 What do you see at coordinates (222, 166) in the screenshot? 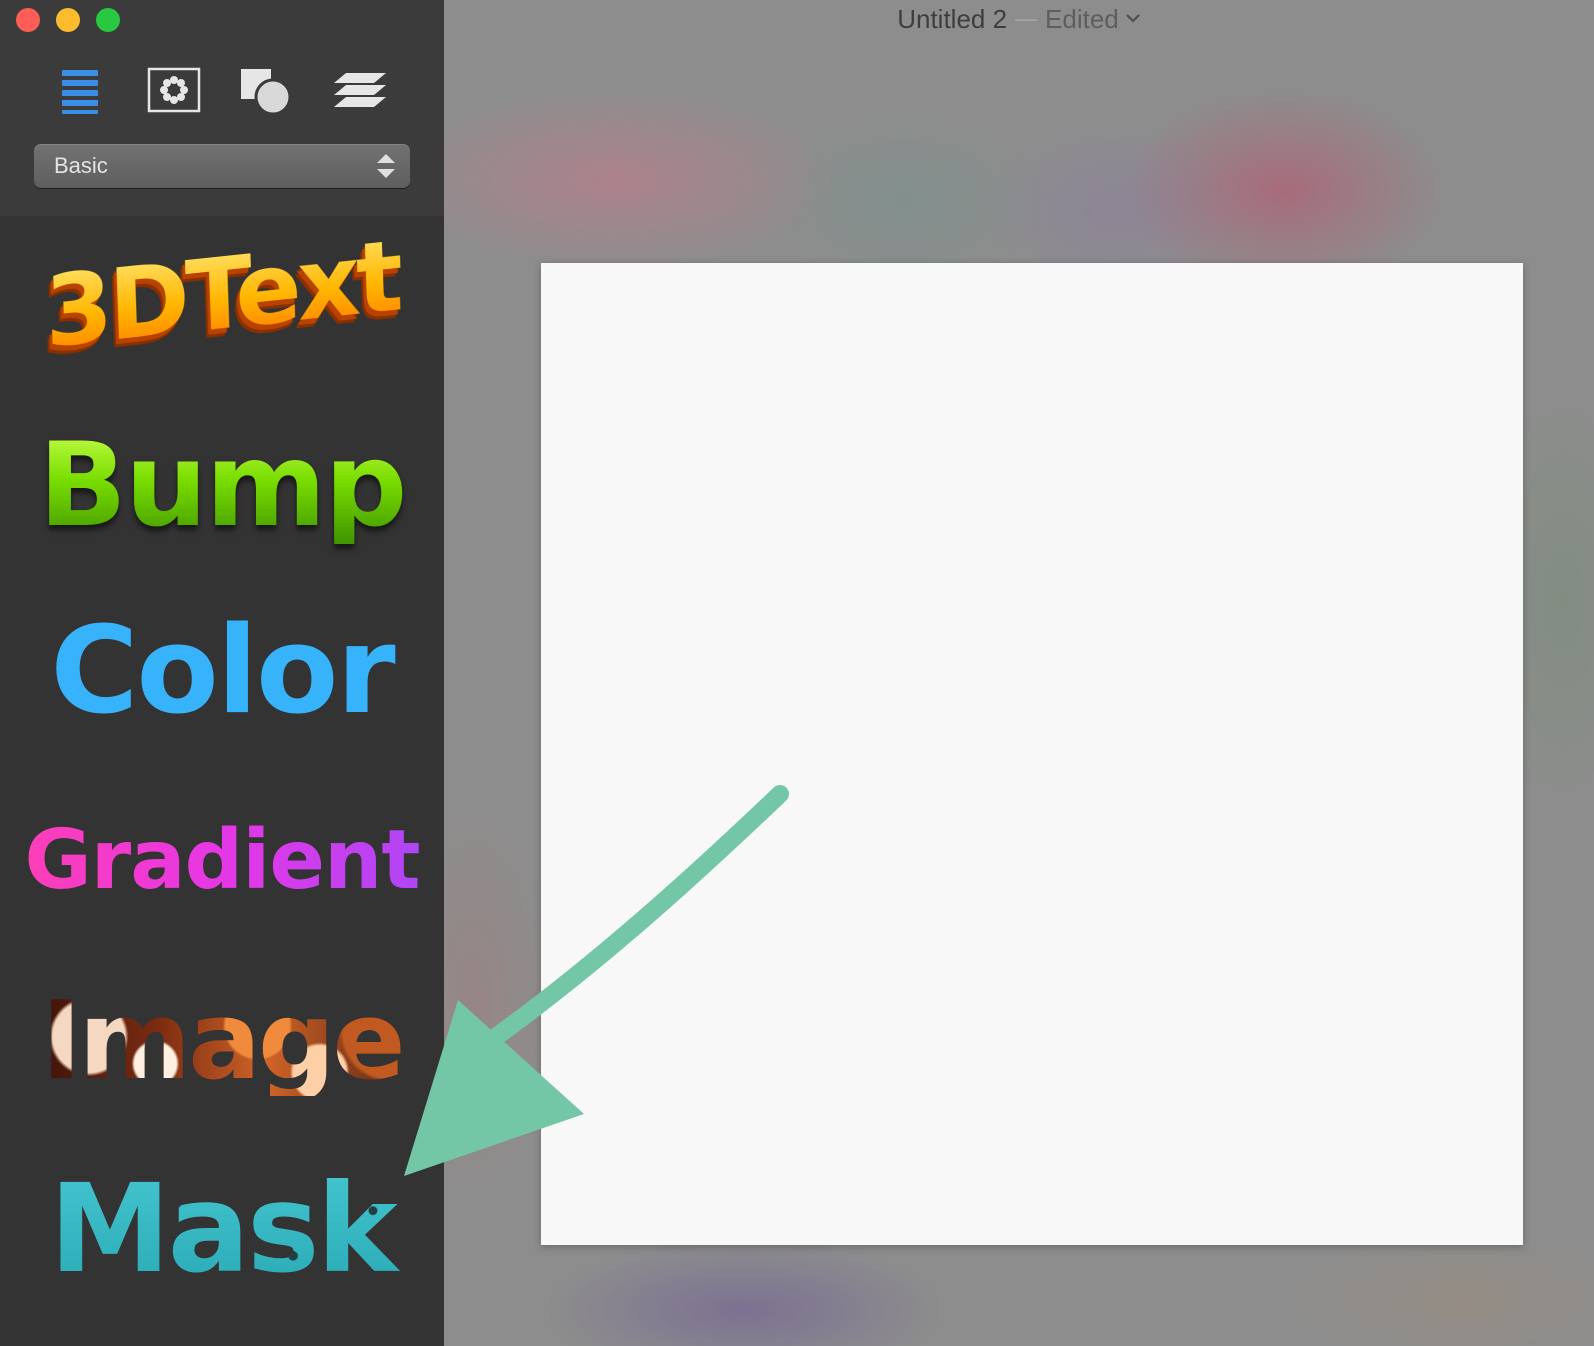
I see `preset-select: Basic` at bounding box center [222, 166].